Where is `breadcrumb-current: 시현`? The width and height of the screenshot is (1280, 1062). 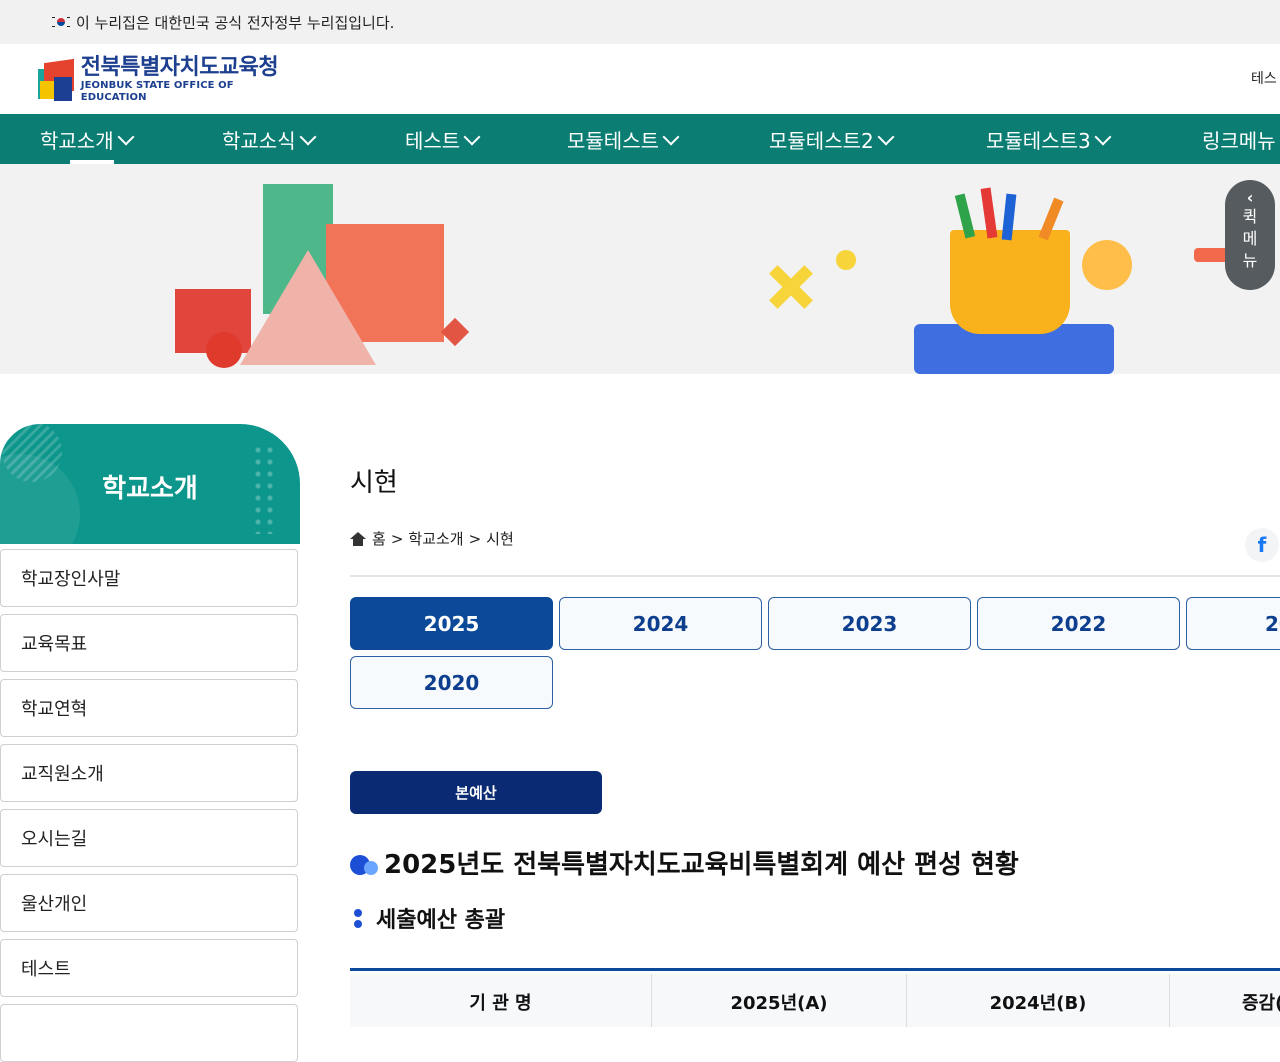 breadcrumb-current: 시현 is located at coordinates (500, 539).